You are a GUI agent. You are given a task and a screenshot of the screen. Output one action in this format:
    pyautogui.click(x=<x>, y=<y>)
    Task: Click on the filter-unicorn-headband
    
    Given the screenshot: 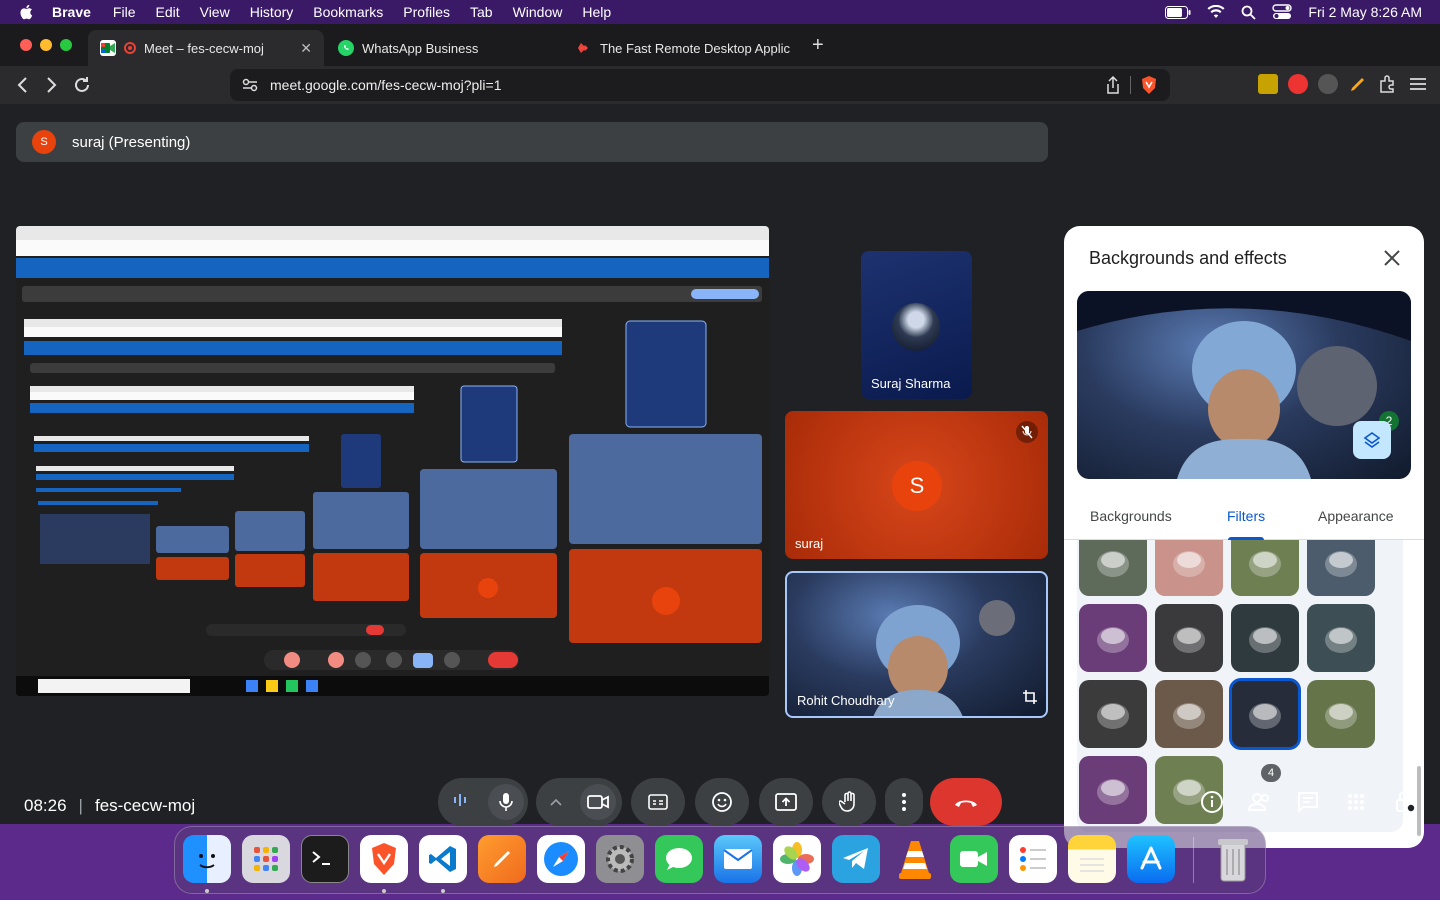 What is the action you would take?
    pyautogui.click(x=1341, y=568)
    